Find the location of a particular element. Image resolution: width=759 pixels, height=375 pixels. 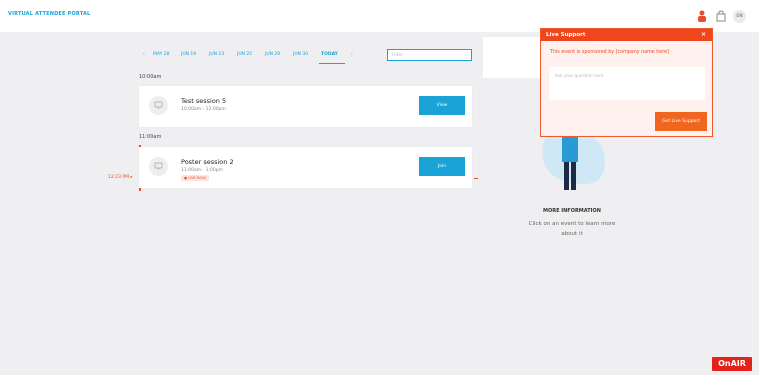

support-title: Live Support is located at coordinates (566, 35).